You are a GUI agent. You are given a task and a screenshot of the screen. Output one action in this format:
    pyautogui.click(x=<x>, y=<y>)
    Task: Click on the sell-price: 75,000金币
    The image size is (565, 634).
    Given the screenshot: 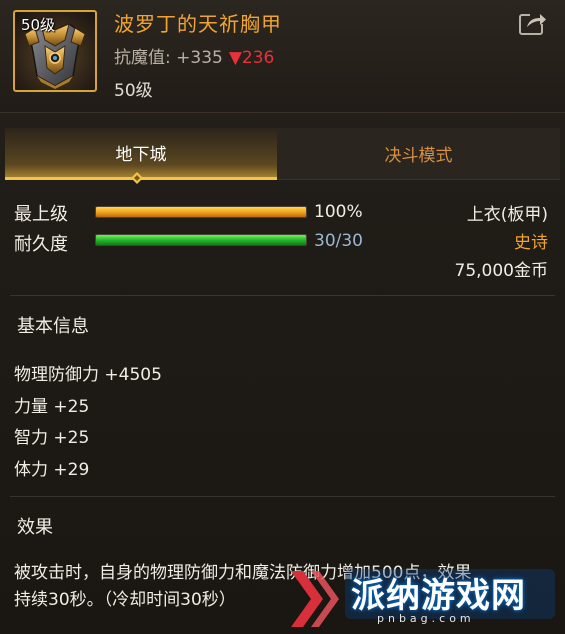 What is the action you would take?
    pyautogui.click(x=501, y=271)
    